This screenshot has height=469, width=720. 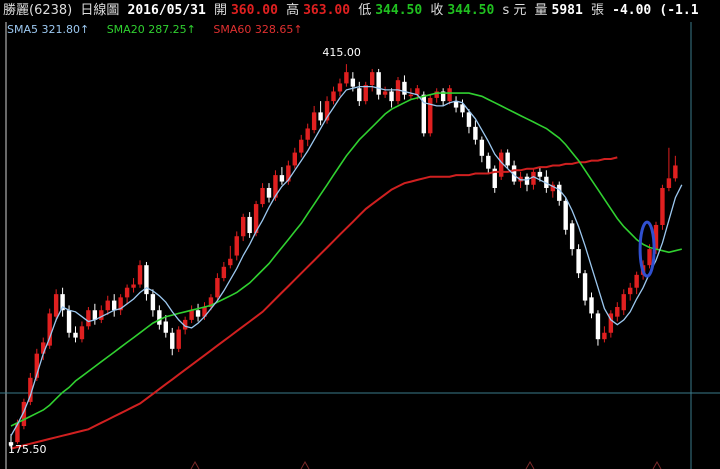 I want to click on low-value: 344.50, so click(x=399, y=10).